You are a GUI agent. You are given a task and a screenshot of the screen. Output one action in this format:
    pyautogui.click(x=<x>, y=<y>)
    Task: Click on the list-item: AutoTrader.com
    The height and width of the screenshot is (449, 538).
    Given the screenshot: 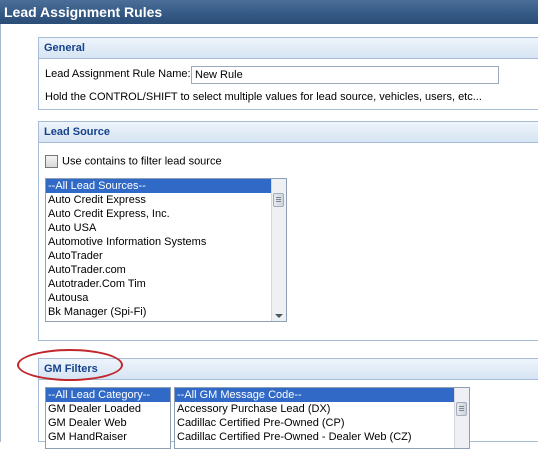 What is the action you would take?
    pyautogui.click(x=166, y=270)
    